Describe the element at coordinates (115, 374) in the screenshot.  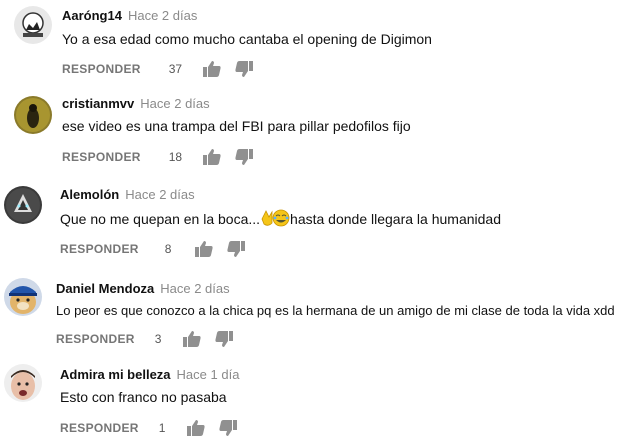
I see `author-name: Admira mi belleza` at that location.